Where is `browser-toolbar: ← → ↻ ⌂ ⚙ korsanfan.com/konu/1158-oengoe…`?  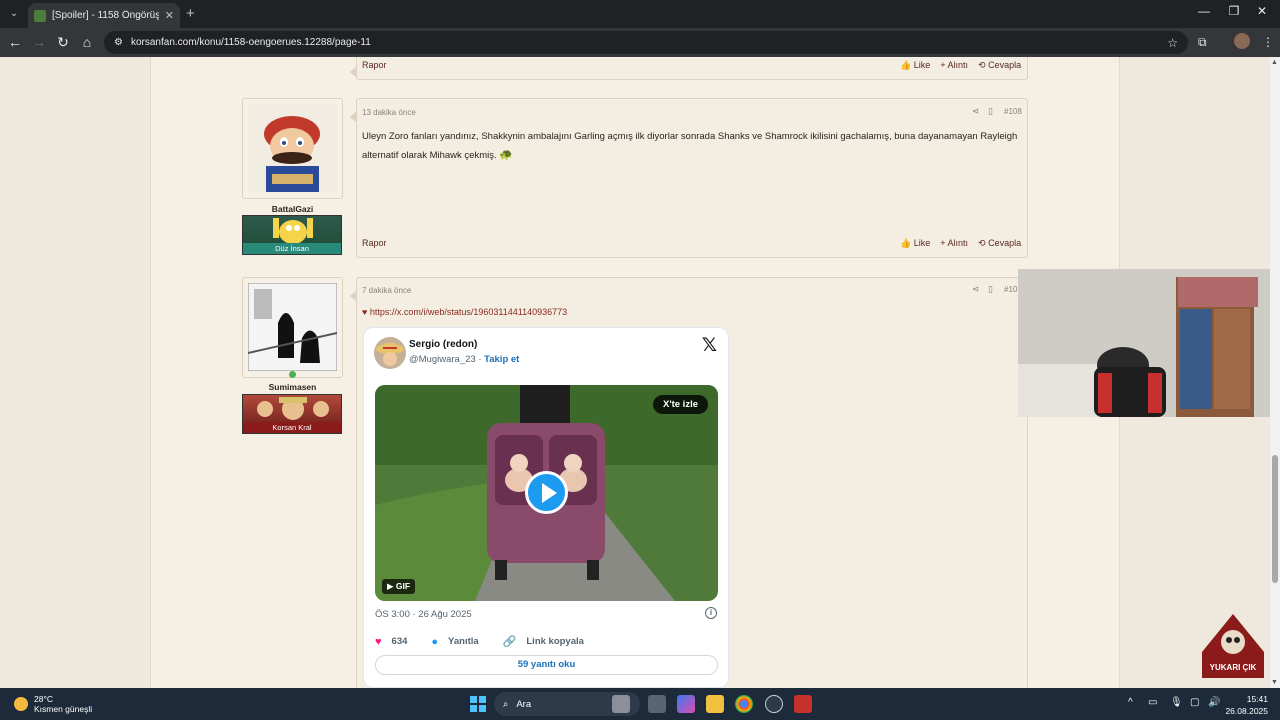 browser-toolbar: ← → ↻ ⌂ ⚙ korsanfan.com/konu/1158-oengoe… is located at coordinates (640, 42).